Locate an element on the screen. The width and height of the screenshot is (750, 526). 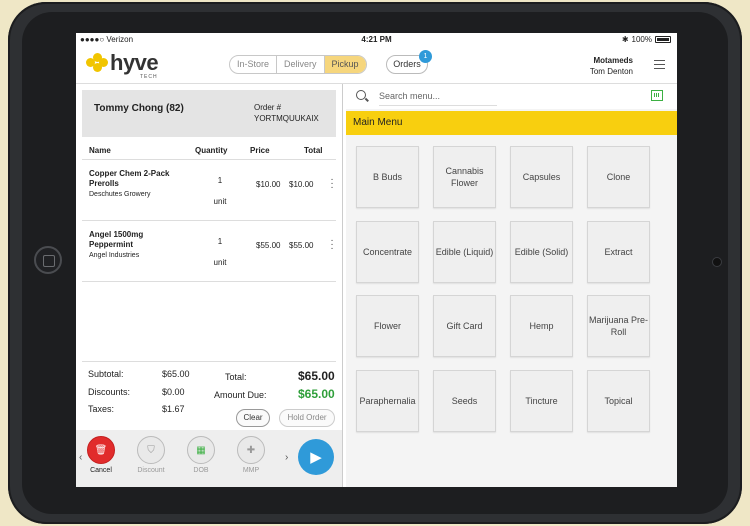
category-tile: Edible (Liquid) is located at coordinates (464, 251).